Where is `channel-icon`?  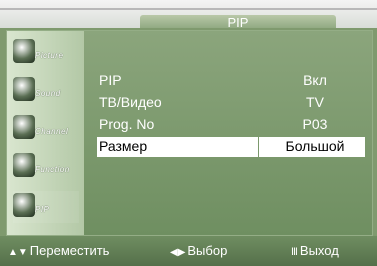 channel-icon is located at coordinates (24, 127).